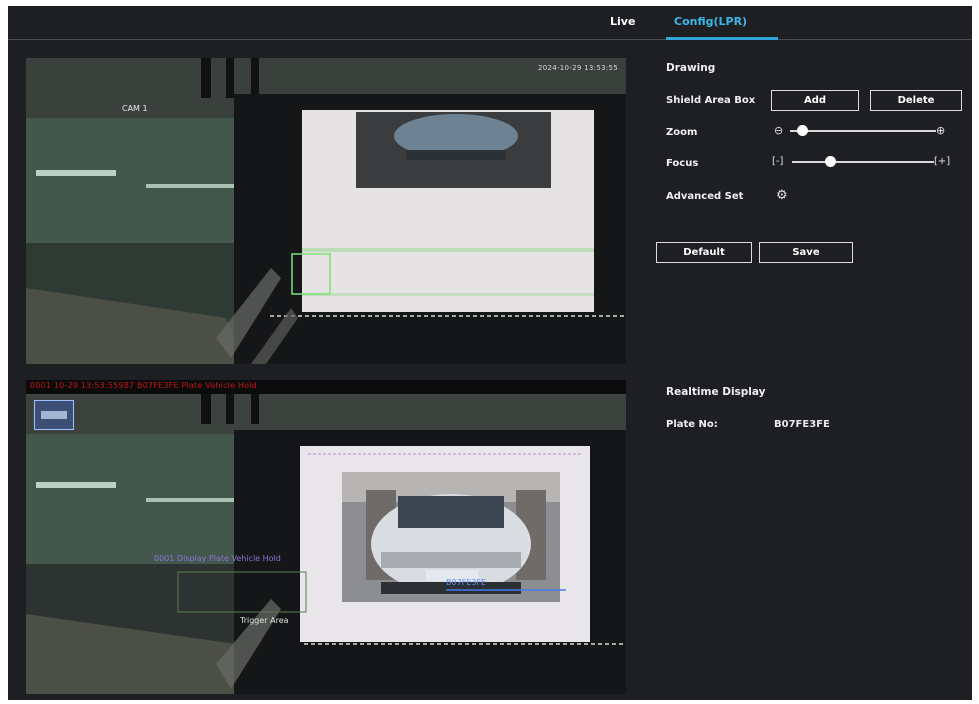 The height and width of the screenshot is (704, 979). What do you see at coordinates (710, 21) in the screenshot?
I see `tab-config-lpr: Config(LPR)` at bounding box center [710, 21].